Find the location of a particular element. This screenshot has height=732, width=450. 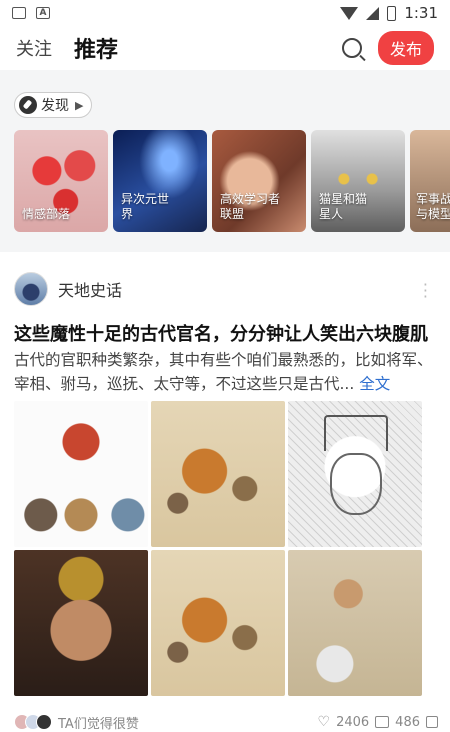

topic-card-cats: 猫星和猫星人 is located at coordinates (358, 181).